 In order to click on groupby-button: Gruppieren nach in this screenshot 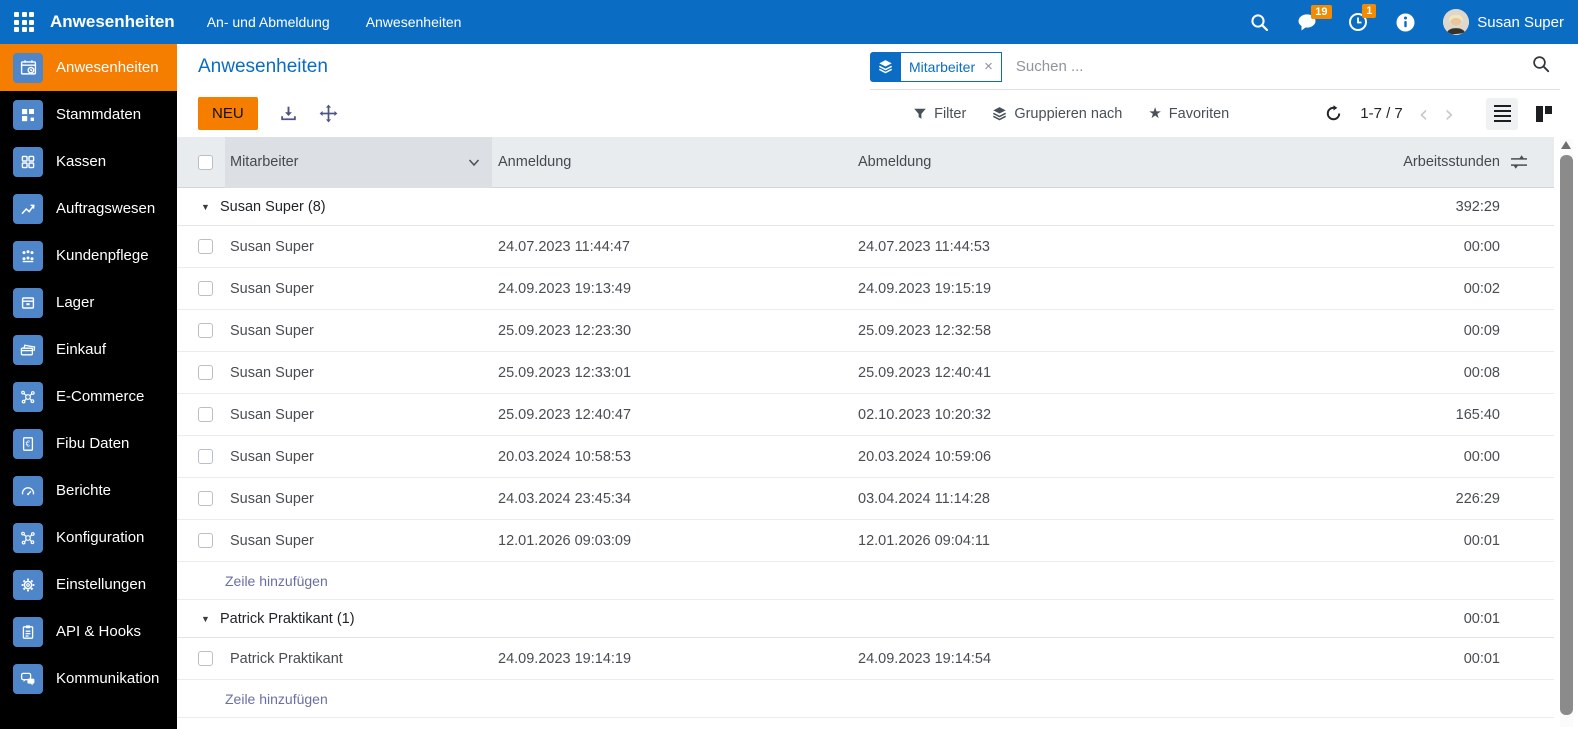, I will do `click(1057, 114)`.